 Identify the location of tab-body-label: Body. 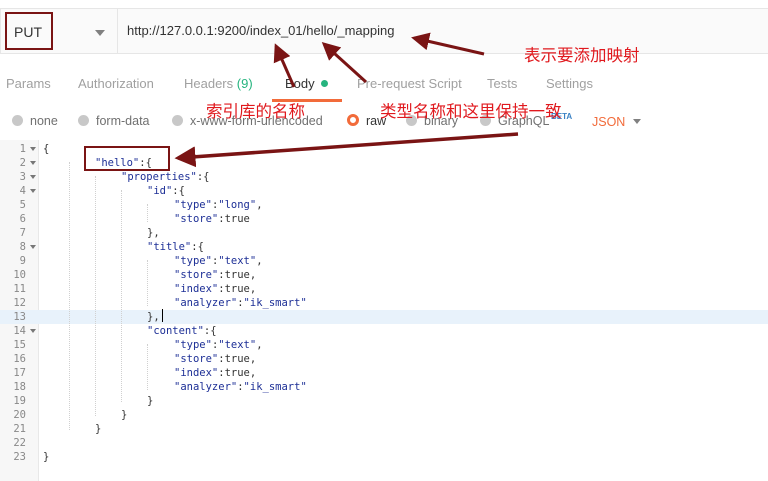
(300, 83).